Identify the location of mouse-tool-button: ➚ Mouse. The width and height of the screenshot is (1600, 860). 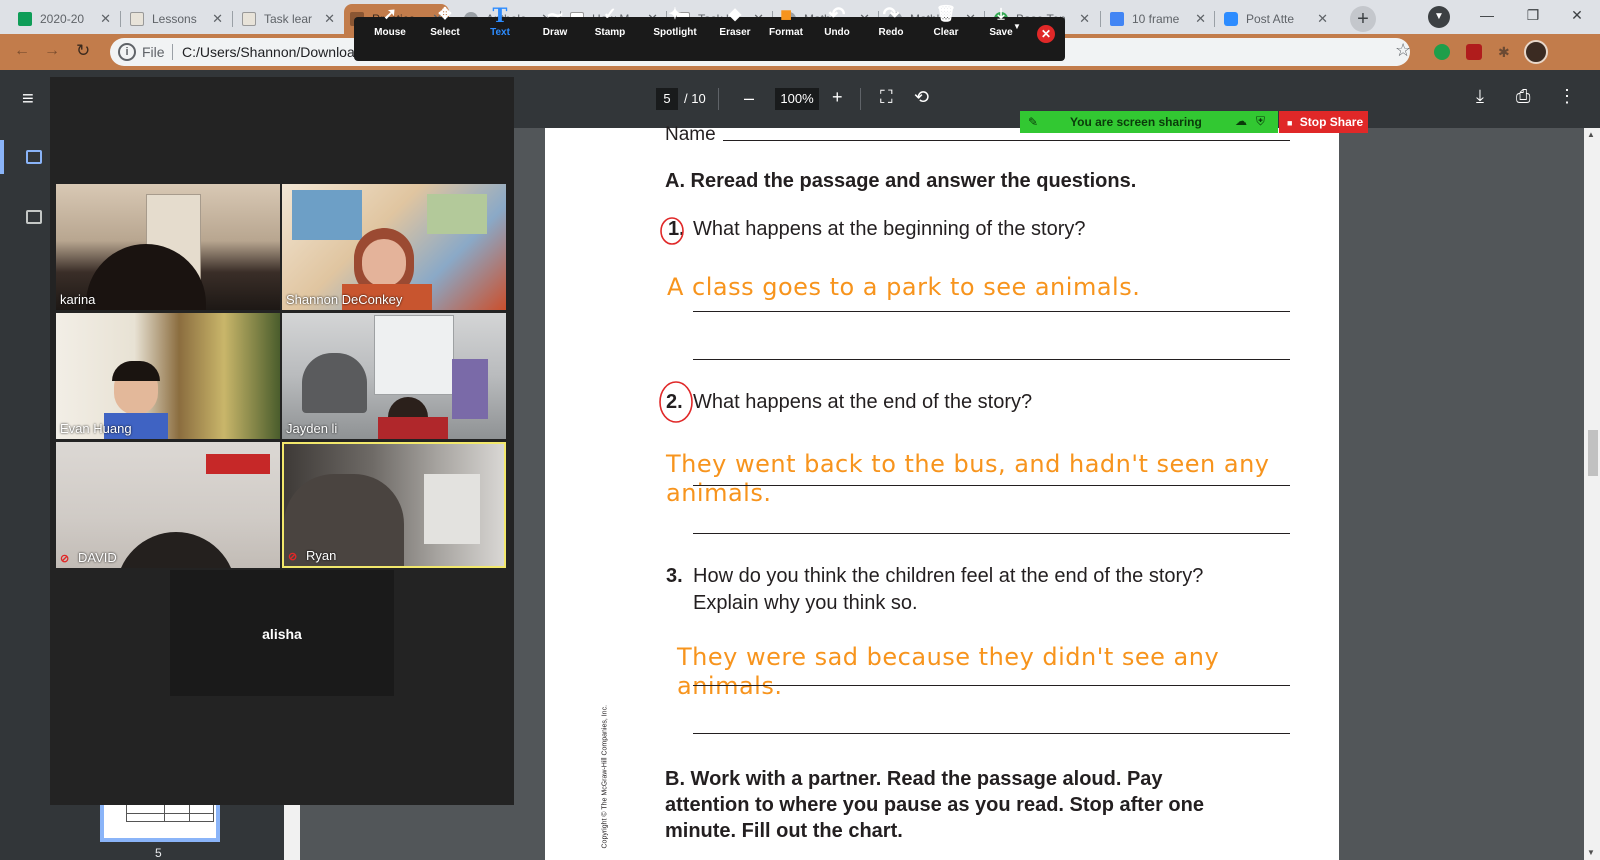
(390, 22).